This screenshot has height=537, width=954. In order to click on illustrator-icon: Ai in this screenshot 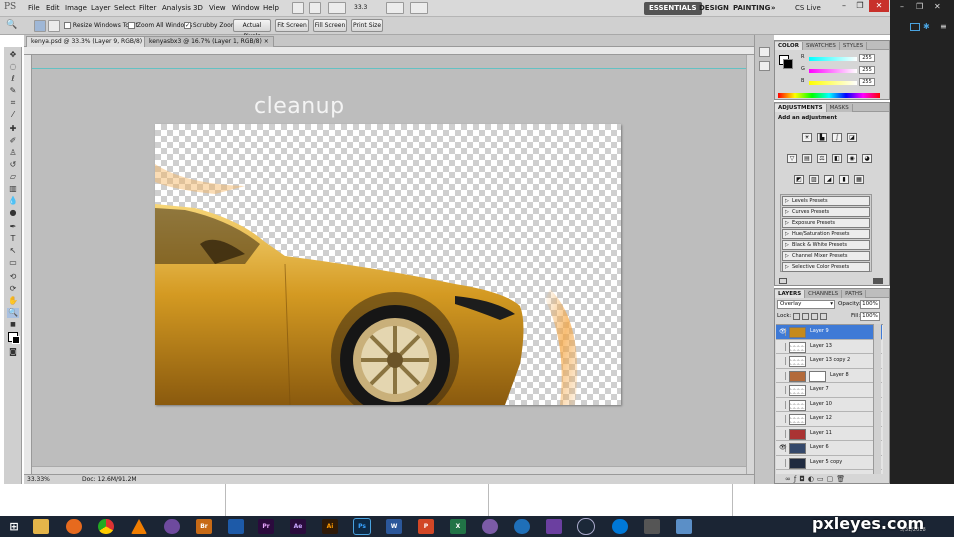, I will do `click(330, 526)`.